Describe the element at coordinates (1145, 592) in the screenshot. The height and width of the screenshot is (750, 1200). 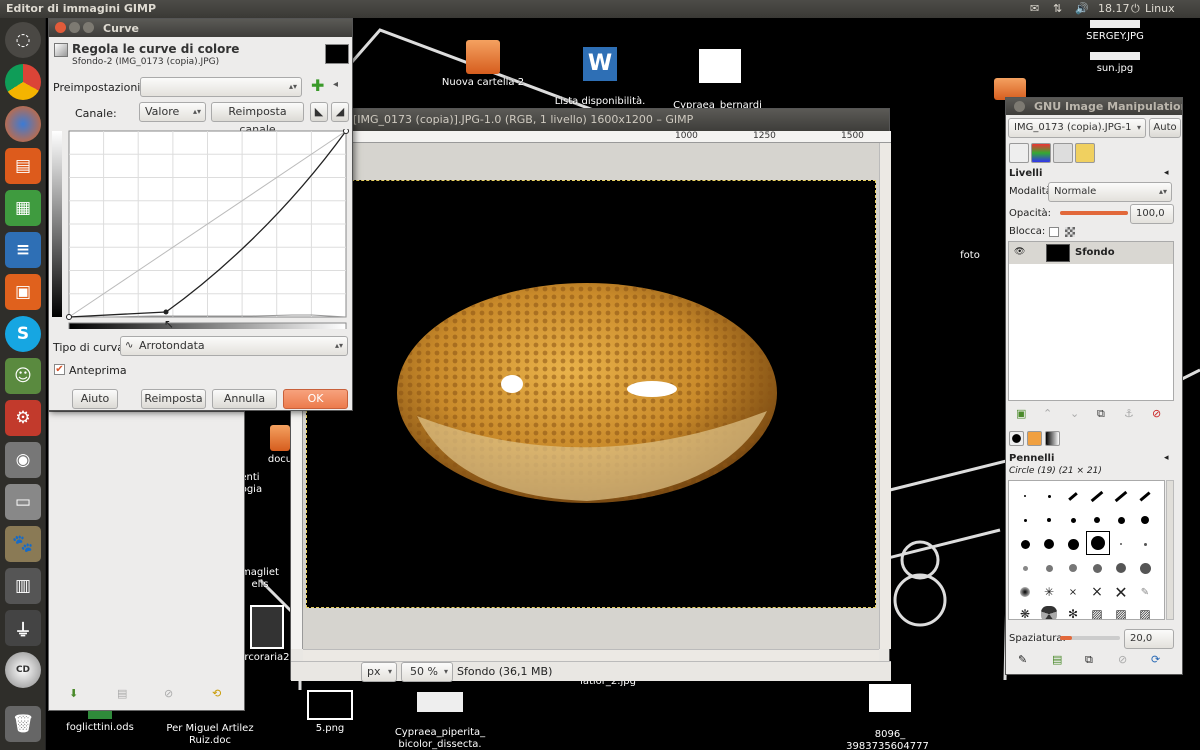
I see `brush-cell: ✎` at that location.